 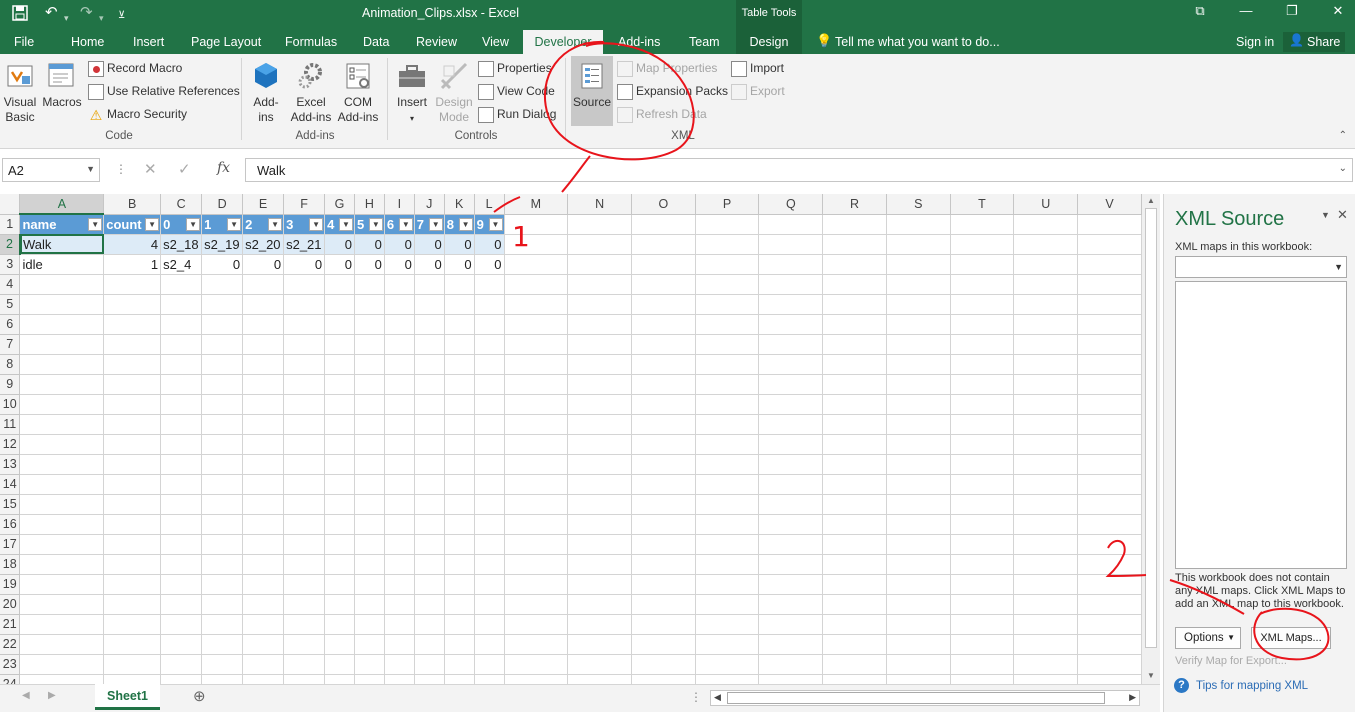 I want to click on visual-basic-button: Visual Basic, so click(x=20, y=92).